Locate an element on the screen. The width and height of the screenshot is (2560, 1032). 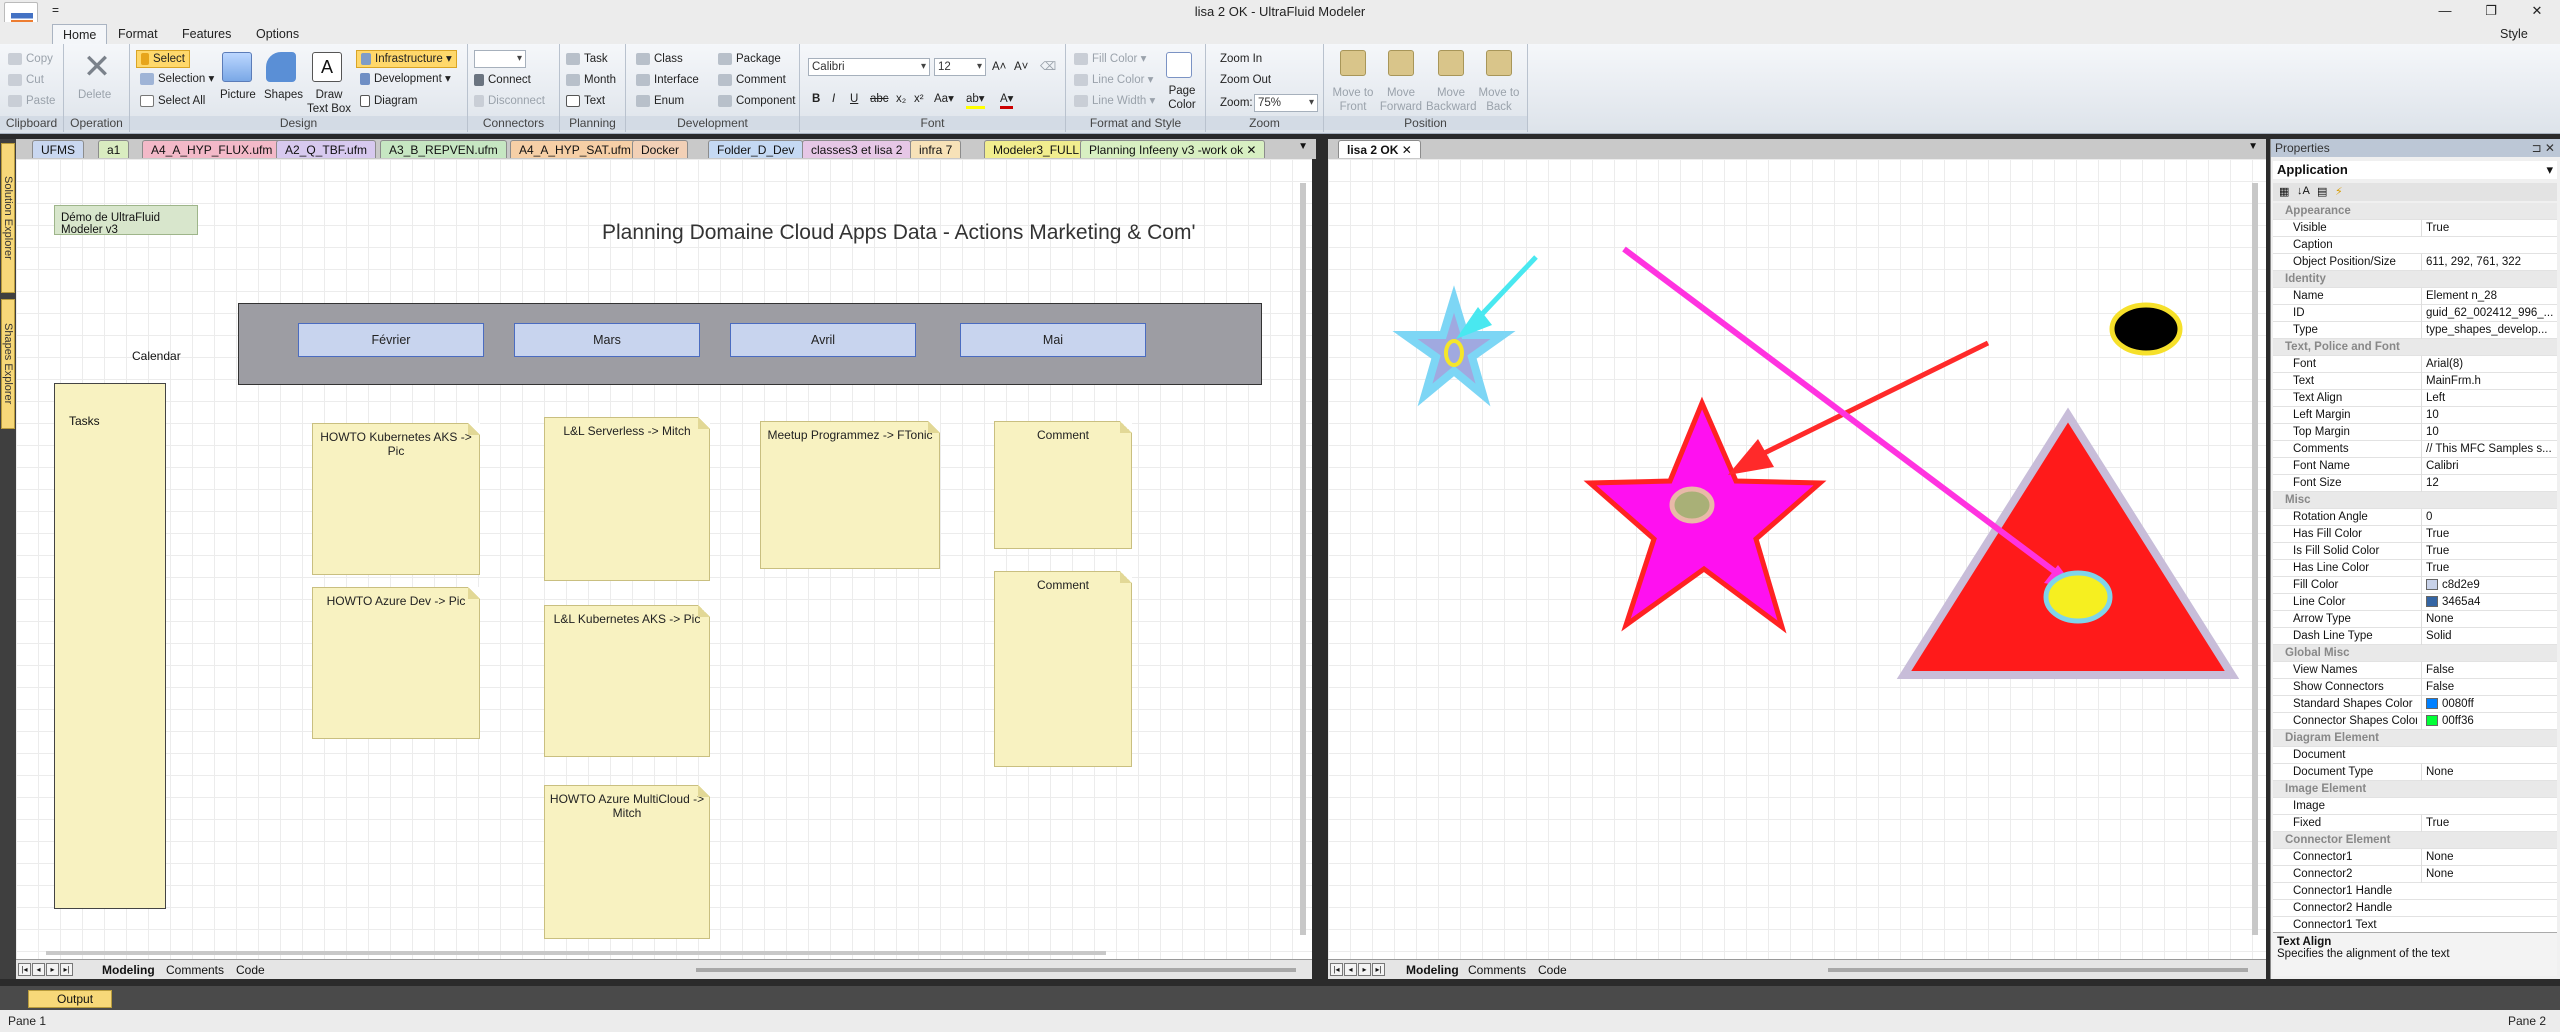
font-color-icon: A▾ is located at coordinates (1007, 100).